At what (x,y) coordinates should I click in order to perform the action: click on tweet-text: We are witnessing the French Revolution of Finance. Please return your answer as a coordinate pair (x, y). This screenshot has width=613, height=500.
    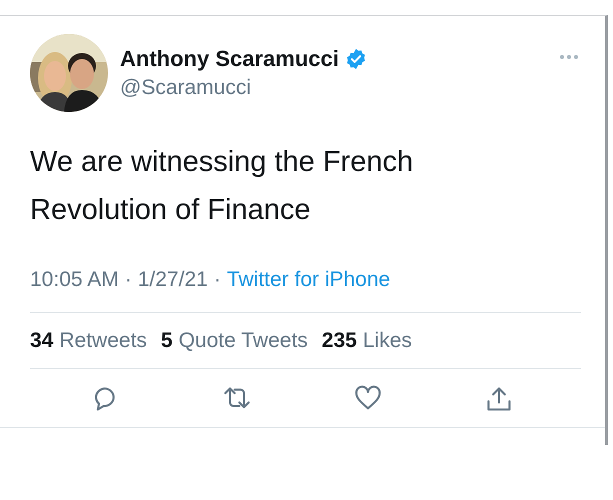
    Looking at the image, I should click on (222, 186).